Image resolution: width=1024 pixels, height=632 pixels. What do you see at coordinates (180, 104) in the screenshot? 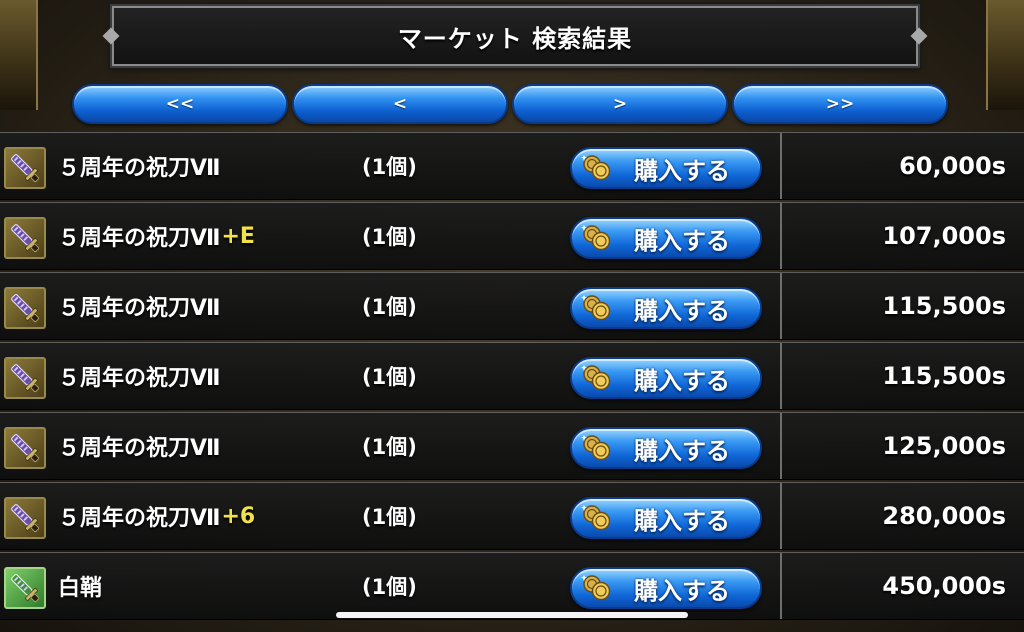
I see `first-page-button: <<` at bounding box center [180, 104].